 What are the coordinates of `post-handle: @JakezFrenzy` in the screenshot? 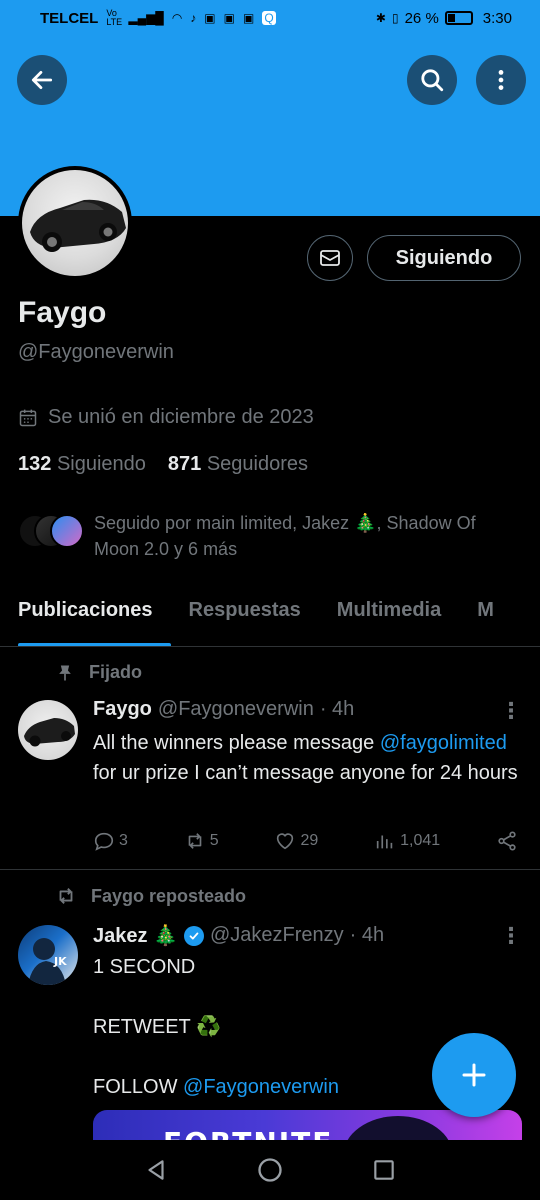 It's located at (277, 935).